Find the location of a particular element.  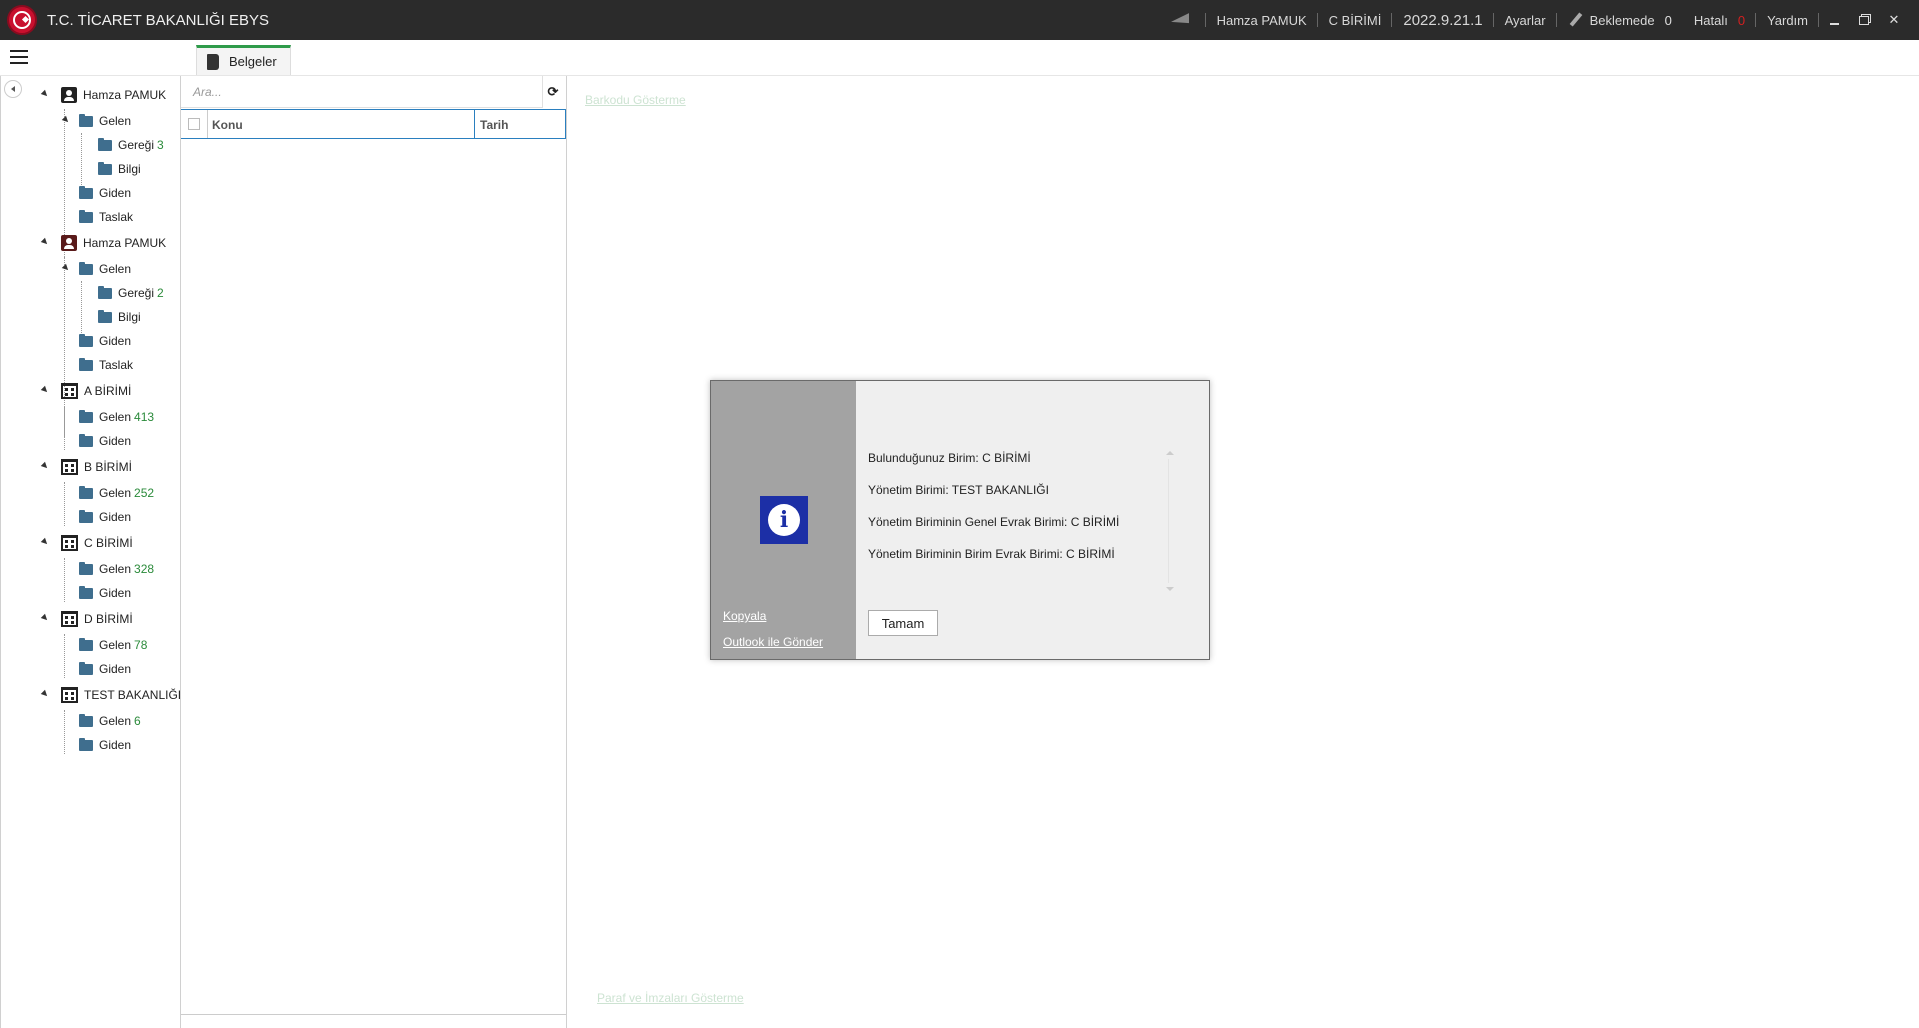

settings-button: Ayarlar is located at coordinates (1525, 20).